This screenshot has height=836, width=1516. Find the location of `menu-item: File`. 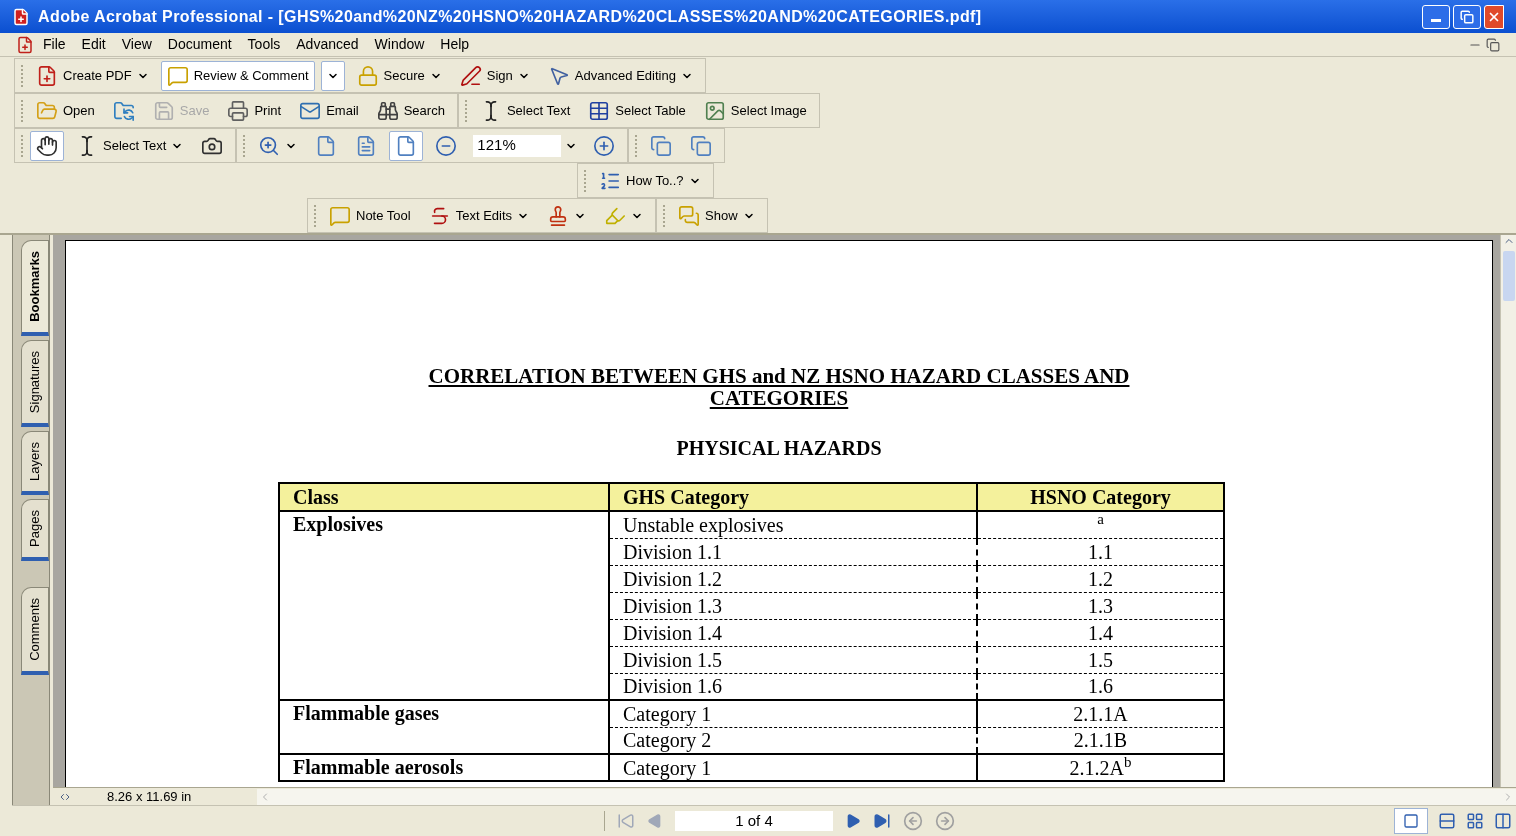

menu-item: File is located at coordinates (54, 44).